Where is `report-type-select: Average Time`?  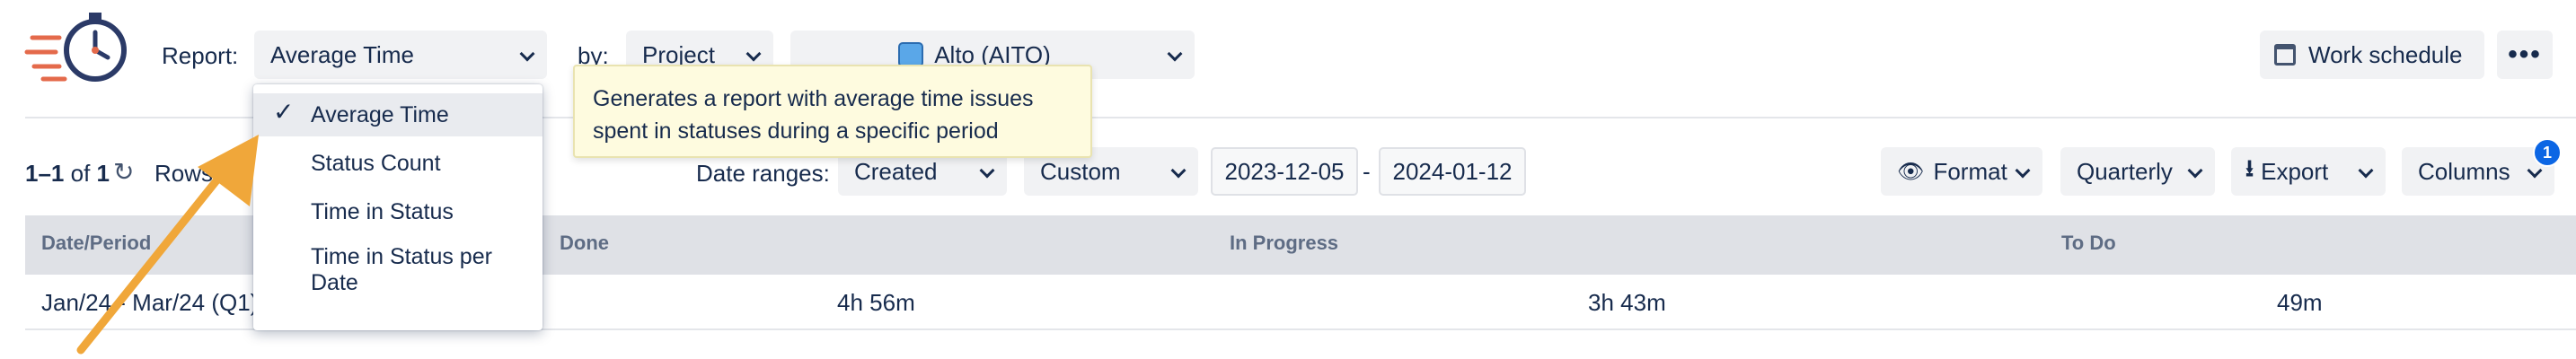
report-type-select: Average Time is located at coordinates (400, 55).